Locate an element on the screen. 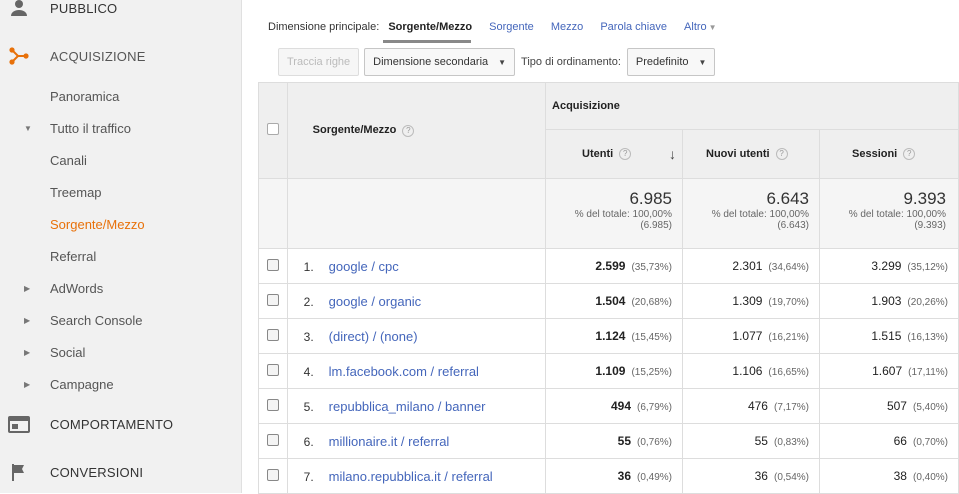 Image resolution: width=959 pixels, height=494 pixels. row-users-cell: 1.124 (15,45%) is located at coordinates (614, 336).